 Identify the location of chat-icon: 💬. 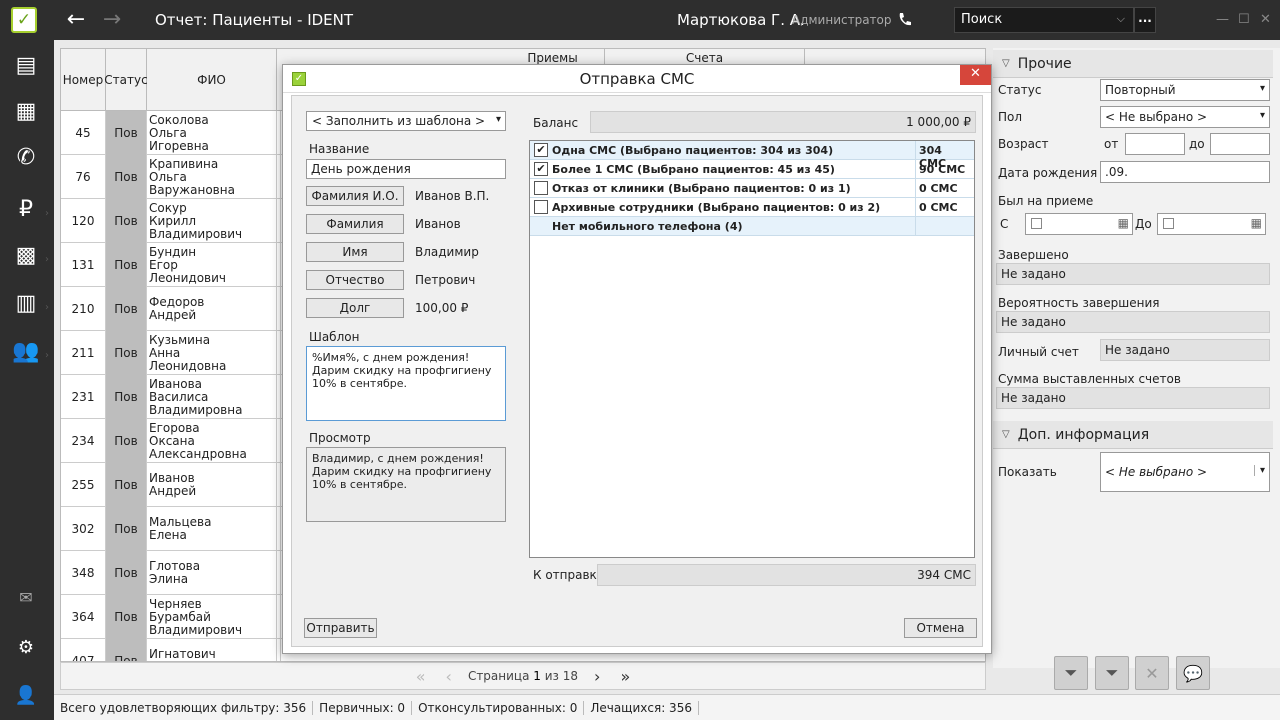
(1193, 673).